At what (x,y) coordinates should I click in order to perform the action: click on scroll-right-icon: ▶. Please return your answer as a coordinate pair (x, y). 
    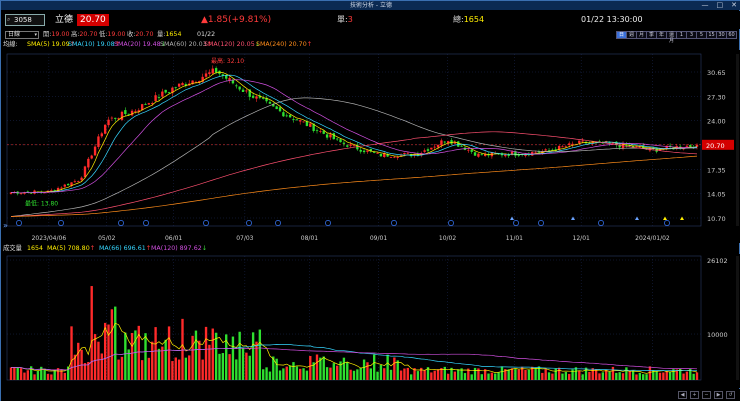
    Looking at the image, I should click on (718, 395).